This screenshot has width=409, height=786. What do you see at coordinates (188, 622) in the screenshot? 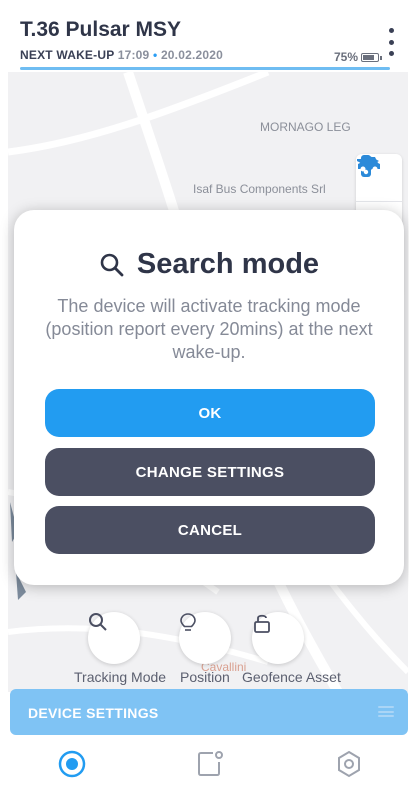
I see `lightbulb-icon` at bounding box center [188, 622].